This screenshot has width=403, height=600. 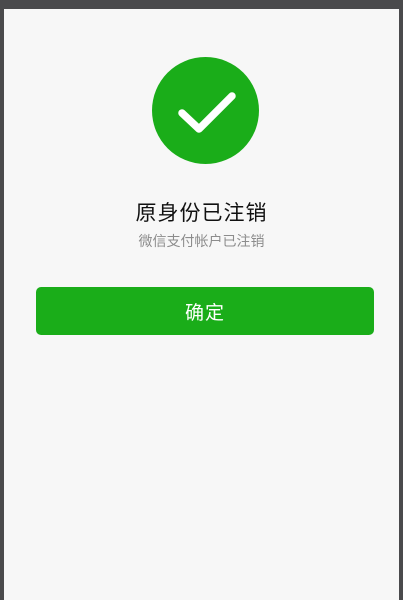 What do you see at coordinates (201, 242) in the screenshot?
I see `status-subtitle: 微信支付帐户已注销` at bounding box center [201, 242].